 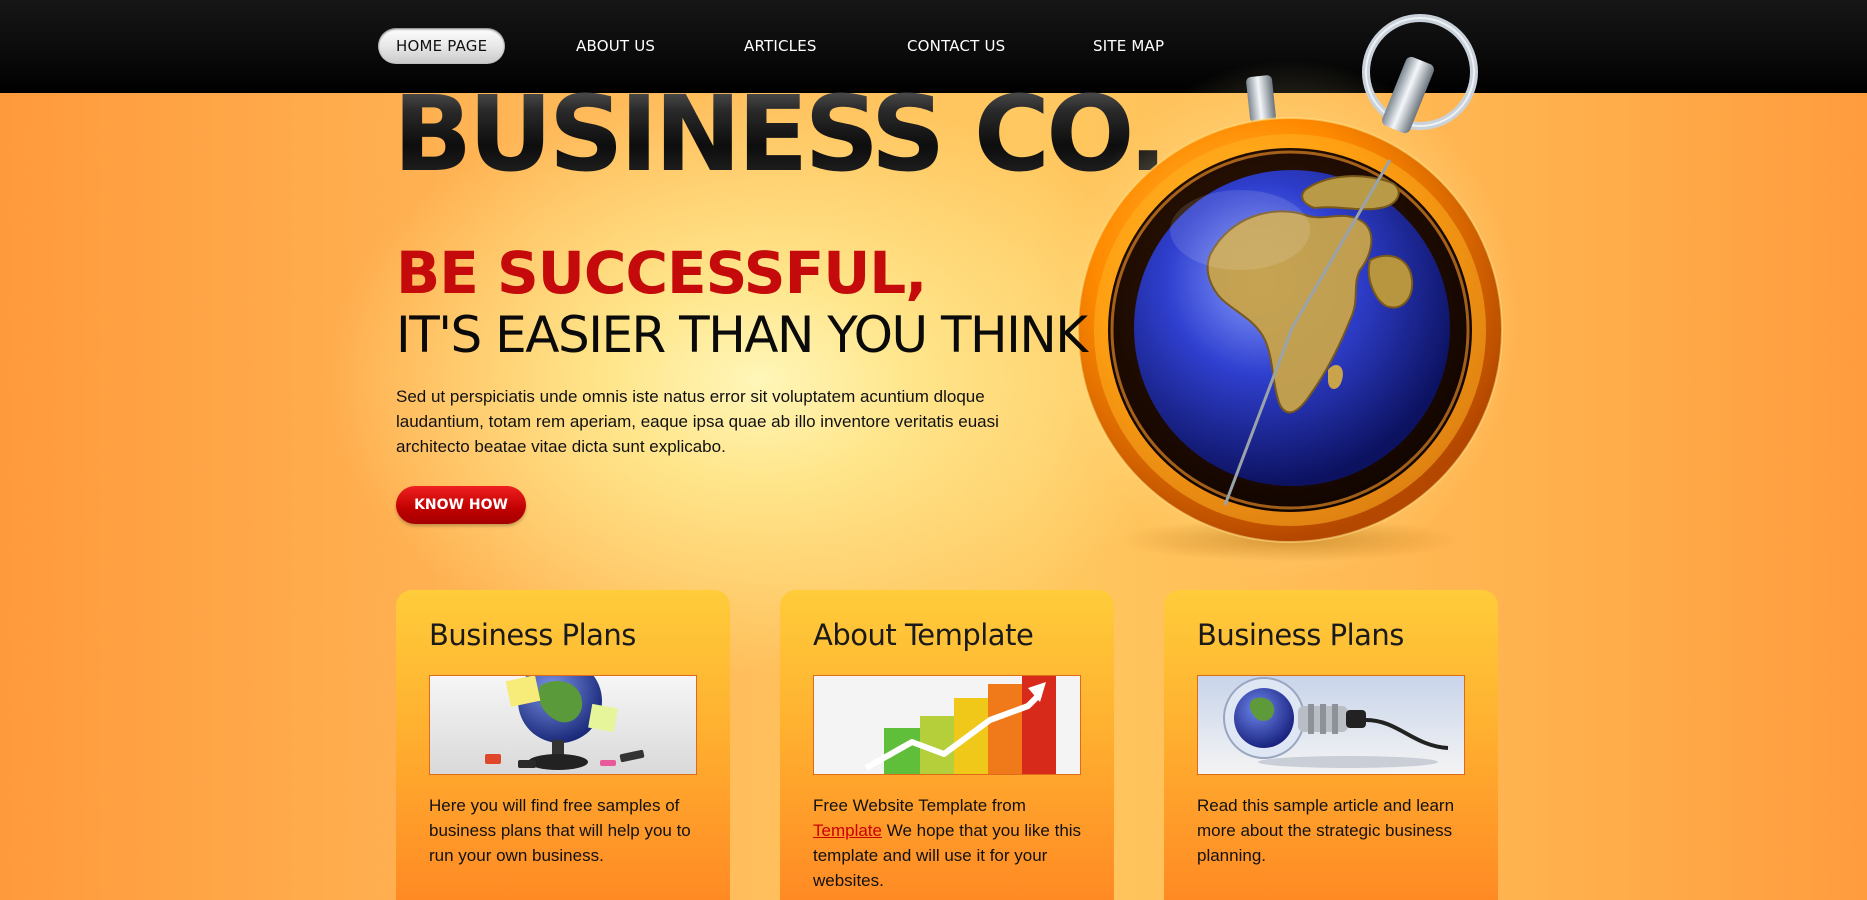 What do you see at coordinates (442, 46) in the screenshot?
I see `nav-home-page: HOME PAGE` at bounding box center [442, 46].